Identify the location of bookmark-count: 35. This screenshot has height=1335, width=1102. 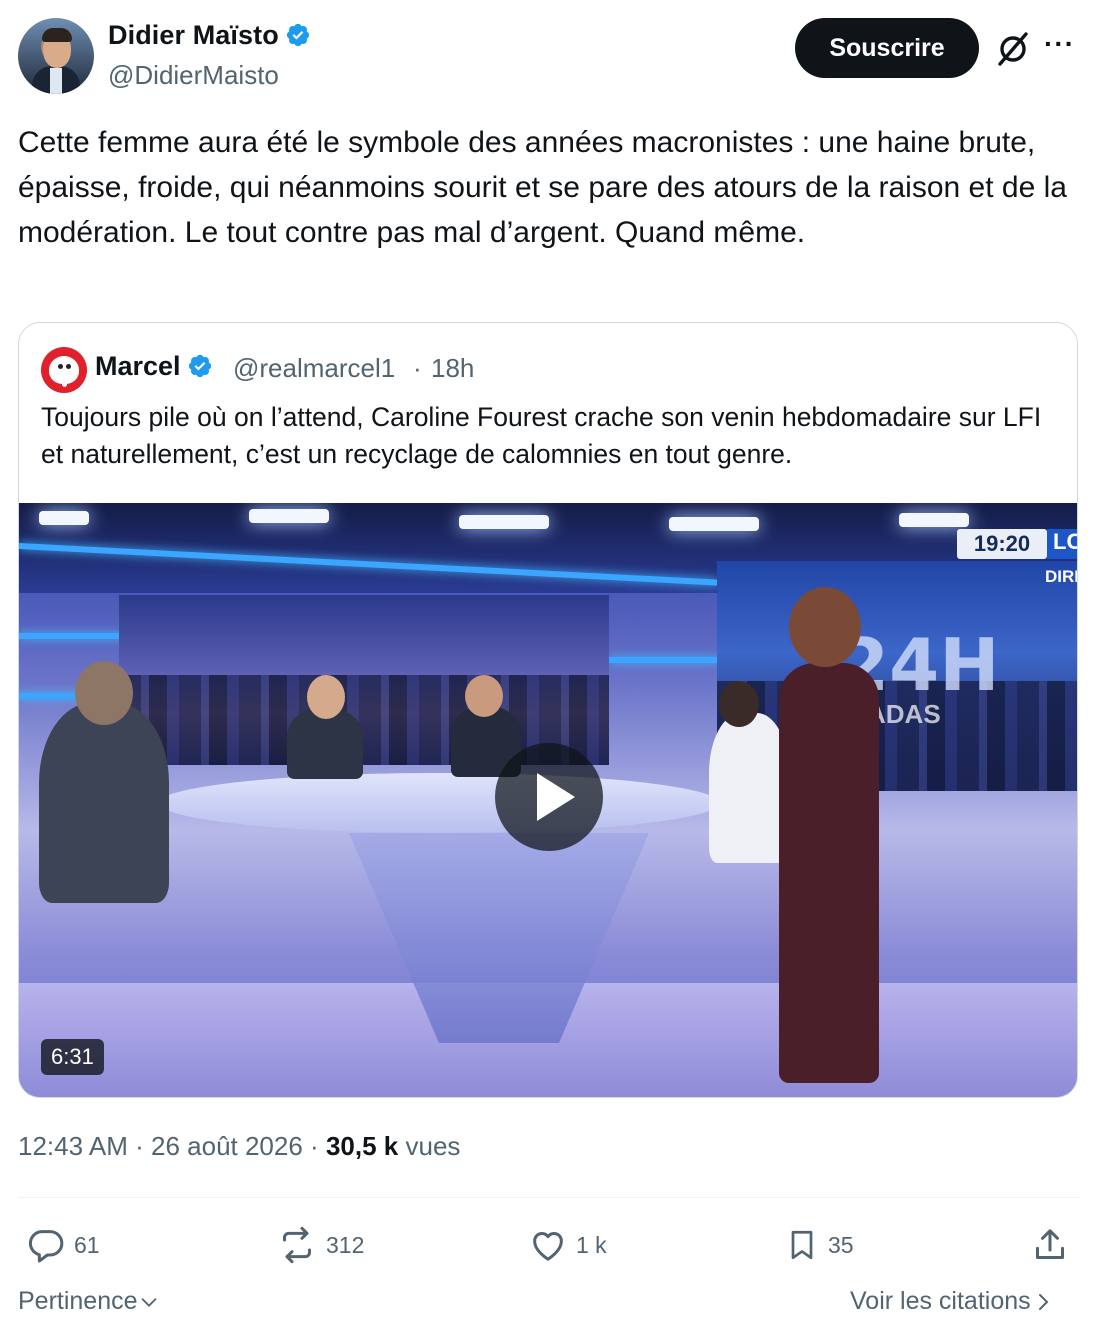
(841, 1244).